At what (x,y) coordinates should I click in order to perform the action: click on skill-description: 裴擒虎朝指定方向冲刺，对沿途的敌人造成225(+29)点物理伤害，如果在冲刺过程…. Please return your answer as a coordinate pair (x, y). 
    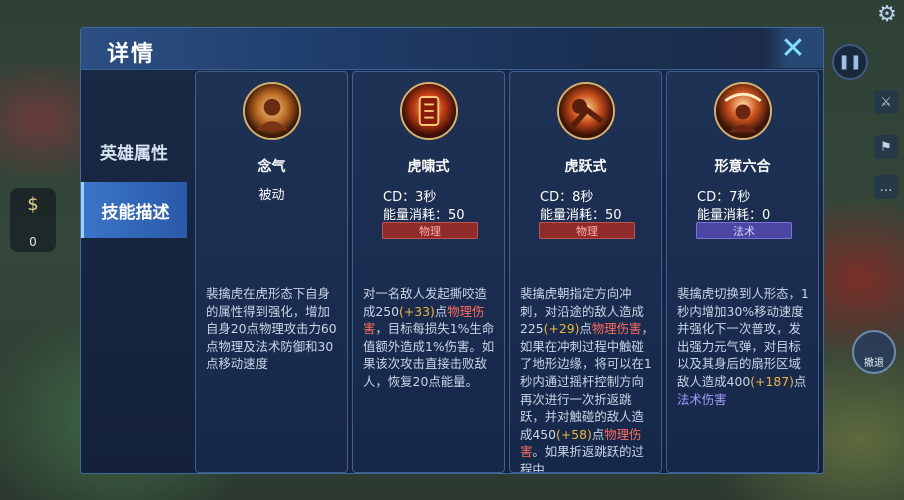
    Looking at the image, I should click on (587, 379).